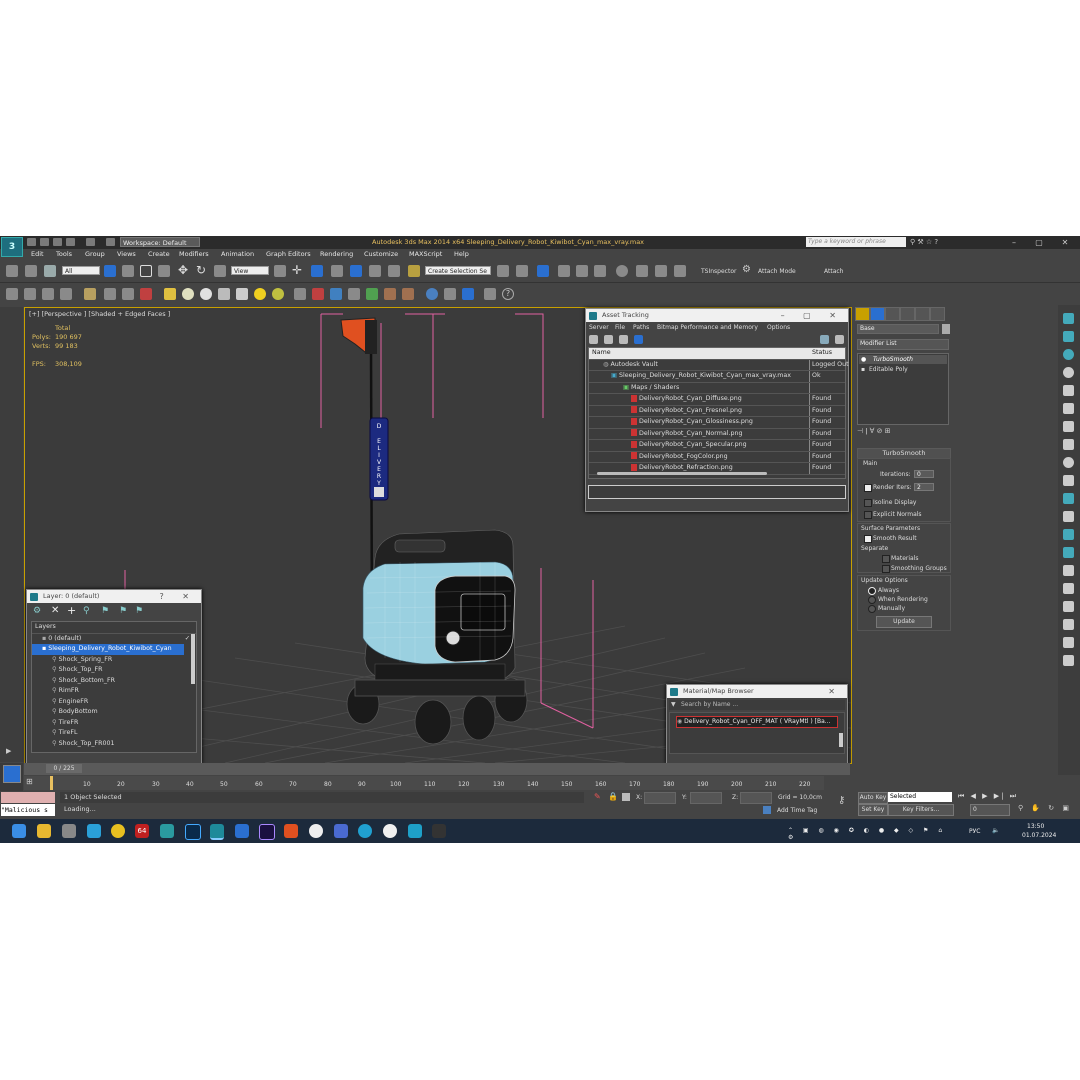 This screenshot has height=1080, width=1080. I want to click on scale-icon, so click(220, 271).